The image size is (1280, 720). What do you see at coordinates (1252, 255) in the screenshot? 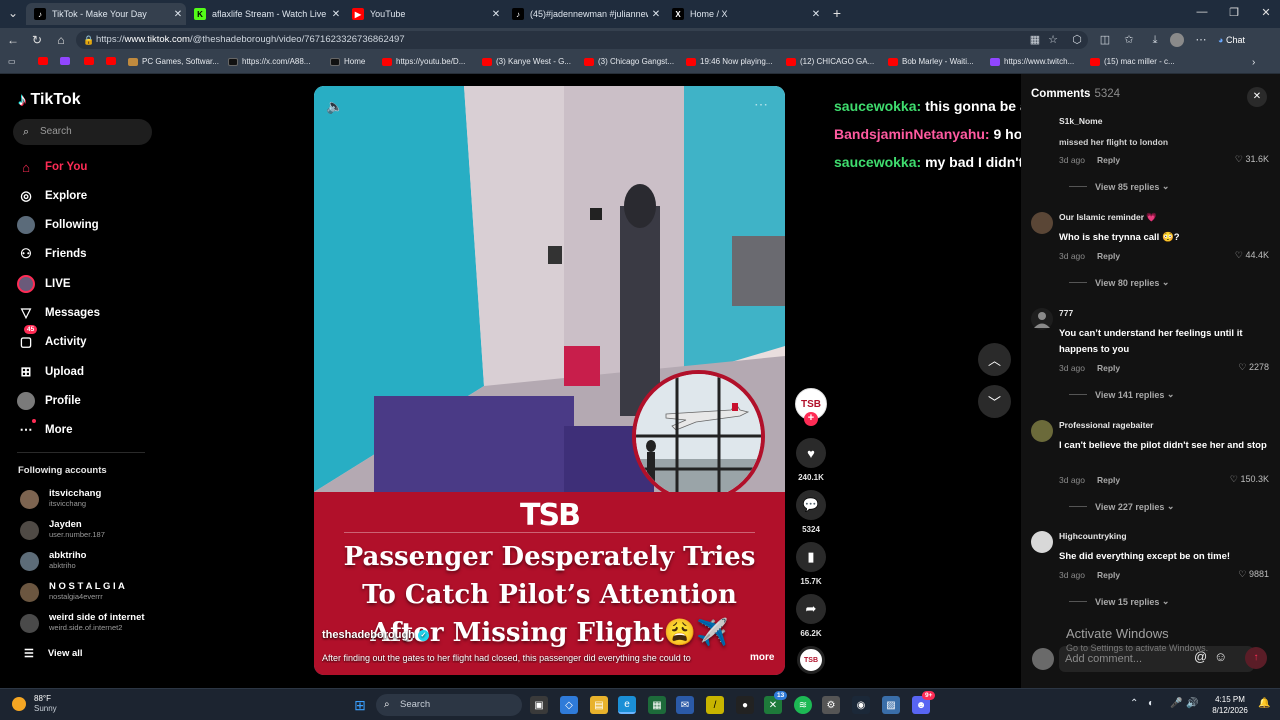
I see `comment-like: ♡ 44.4K` at bounding box center [1252, 255].